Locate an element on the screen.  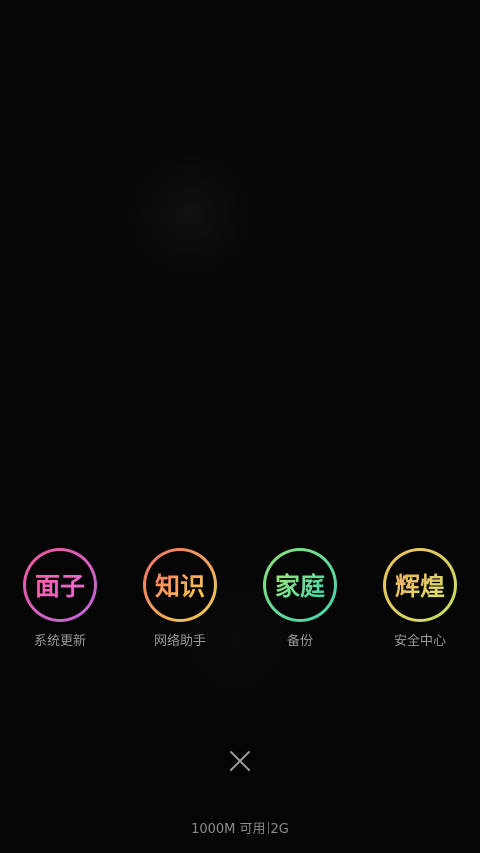
app-glyph-zhishi: 知识 is located at coordinates (180, 585).